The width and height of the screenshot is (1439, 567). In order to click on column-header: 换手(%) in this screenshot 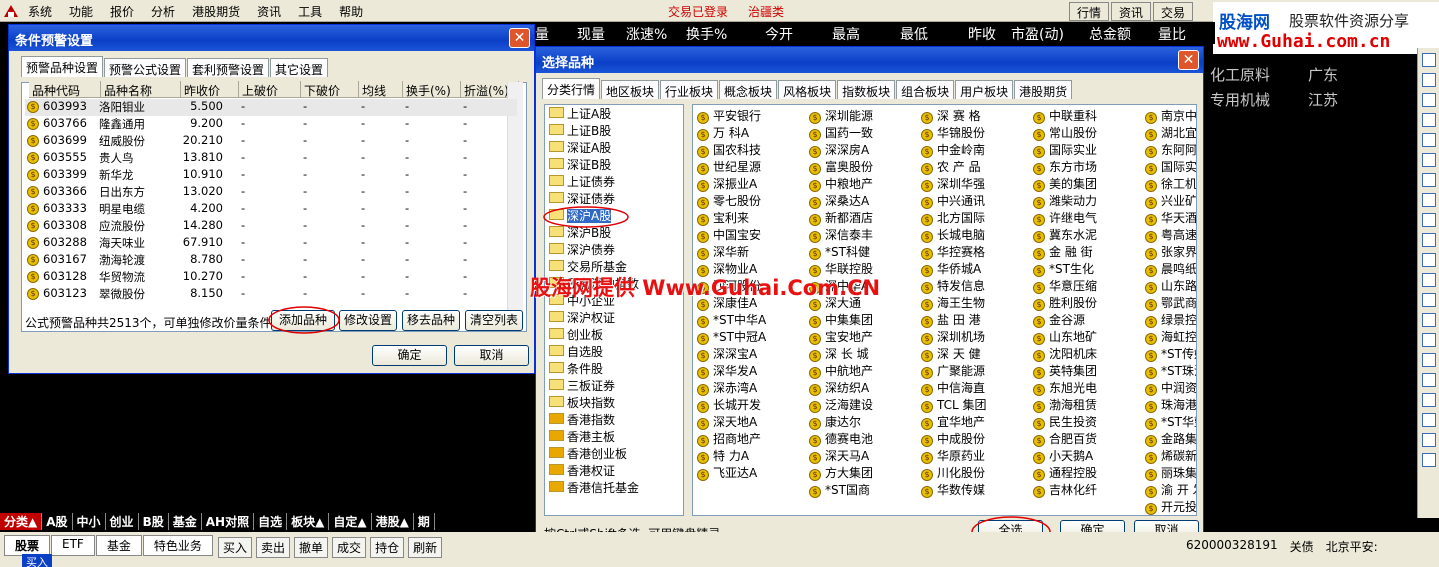, I will do `click(432, 89)`.